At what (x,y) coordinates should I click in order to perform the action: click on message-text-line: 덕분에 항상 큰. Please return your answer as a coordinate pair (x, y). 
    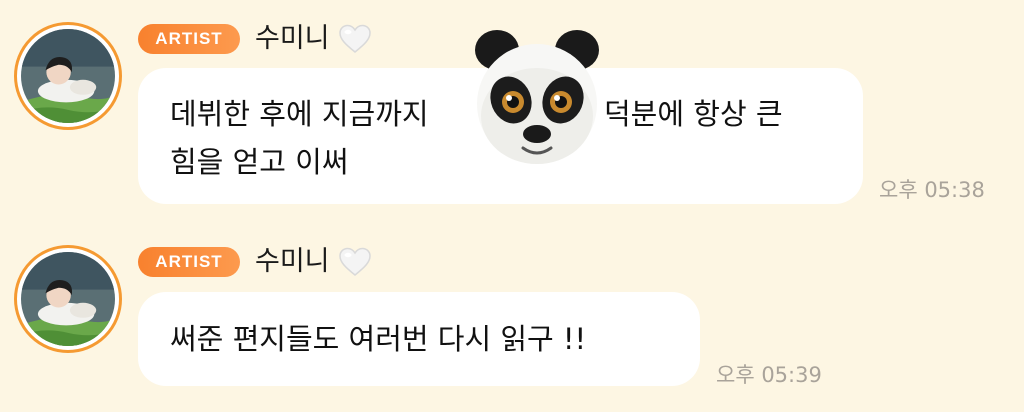
    Looking at the image, I should click on (693, 114).